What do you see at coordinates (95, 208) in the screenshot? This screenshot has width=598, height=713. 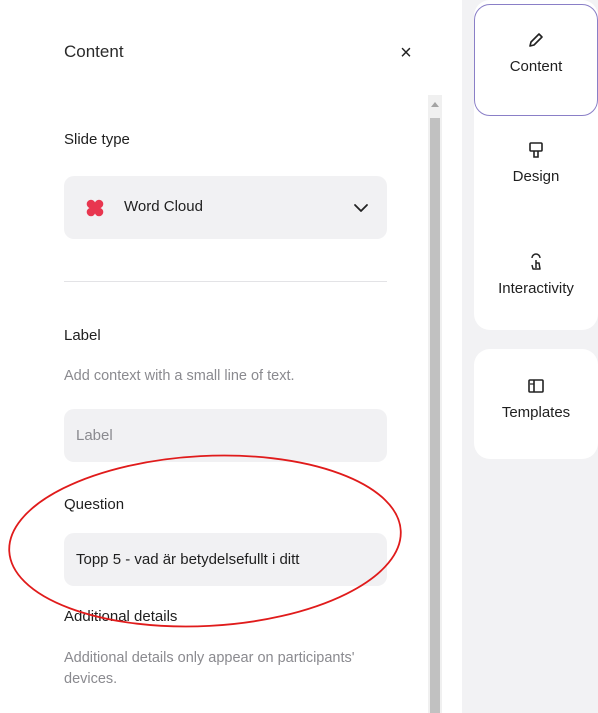 I see `word-cloud-icon` at bounding box center [95, 208].